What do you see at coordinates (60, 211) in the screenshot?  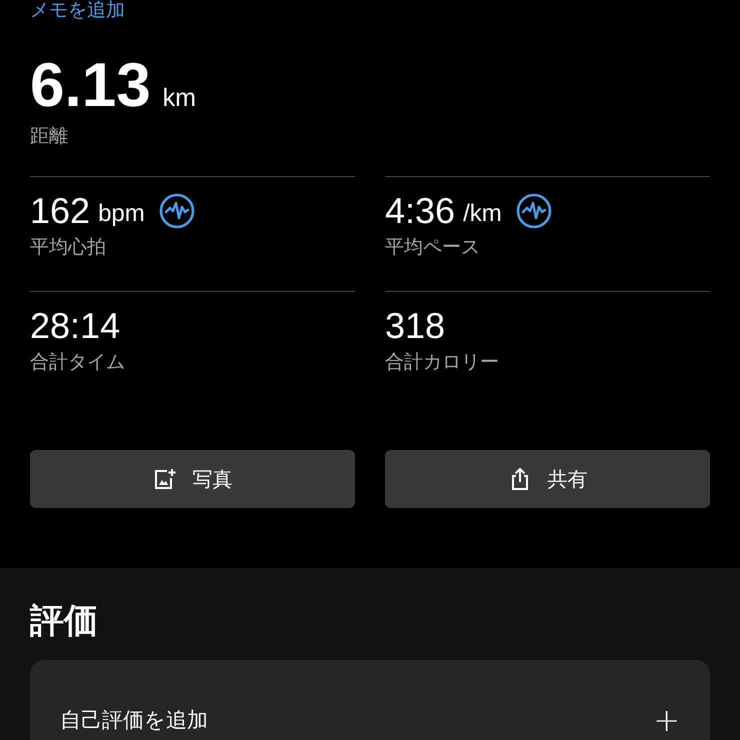 I see `stat-value: 162` at bounding box center [60, 211].